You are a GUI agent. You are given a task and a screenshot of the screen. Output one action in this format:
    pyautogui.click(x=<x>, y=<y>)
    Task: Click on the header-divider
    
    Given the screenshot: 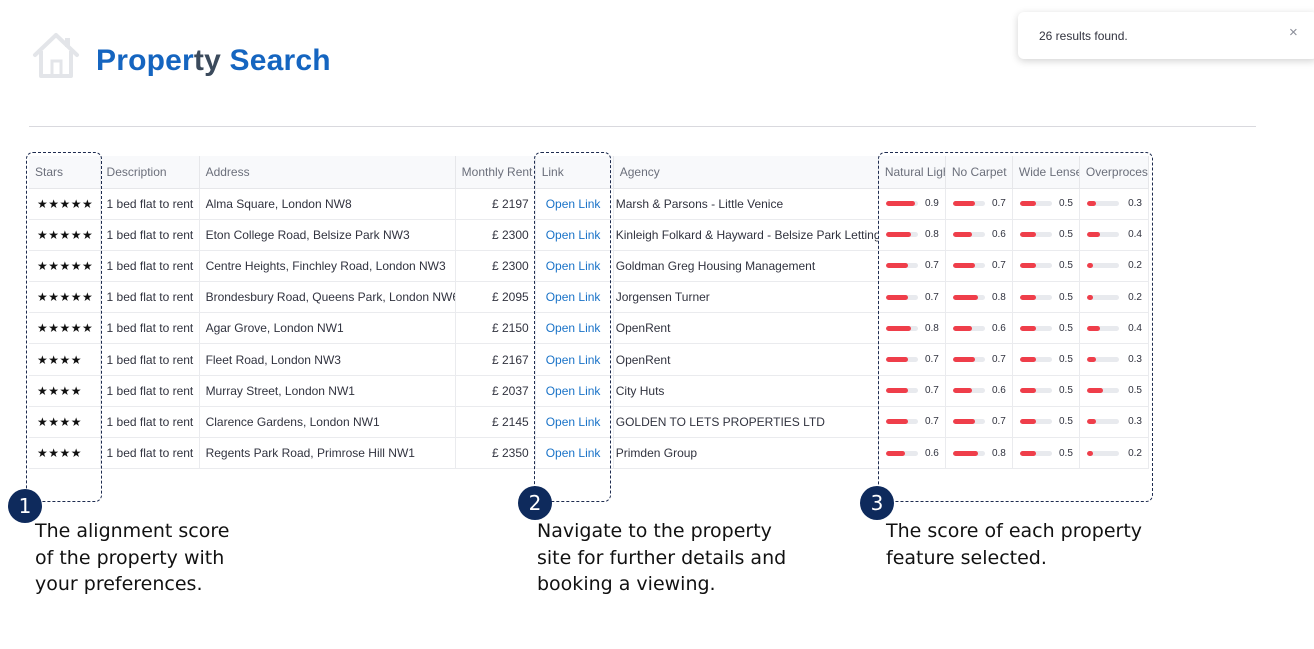 What is the action you would take?
    pyautogui.click(x=642, y=126)
    